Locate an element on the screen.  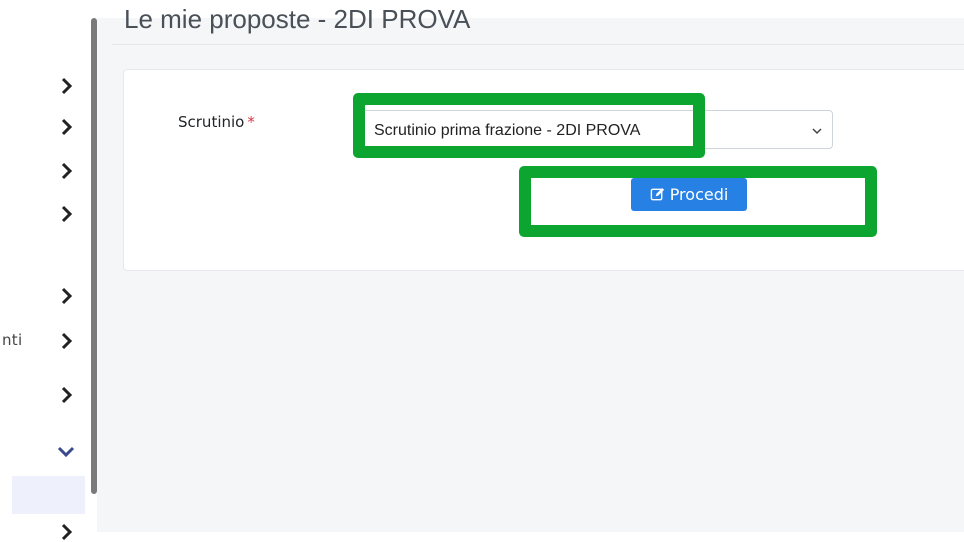
sidebar-item-8-expanded is located at coordinates (66, 452).